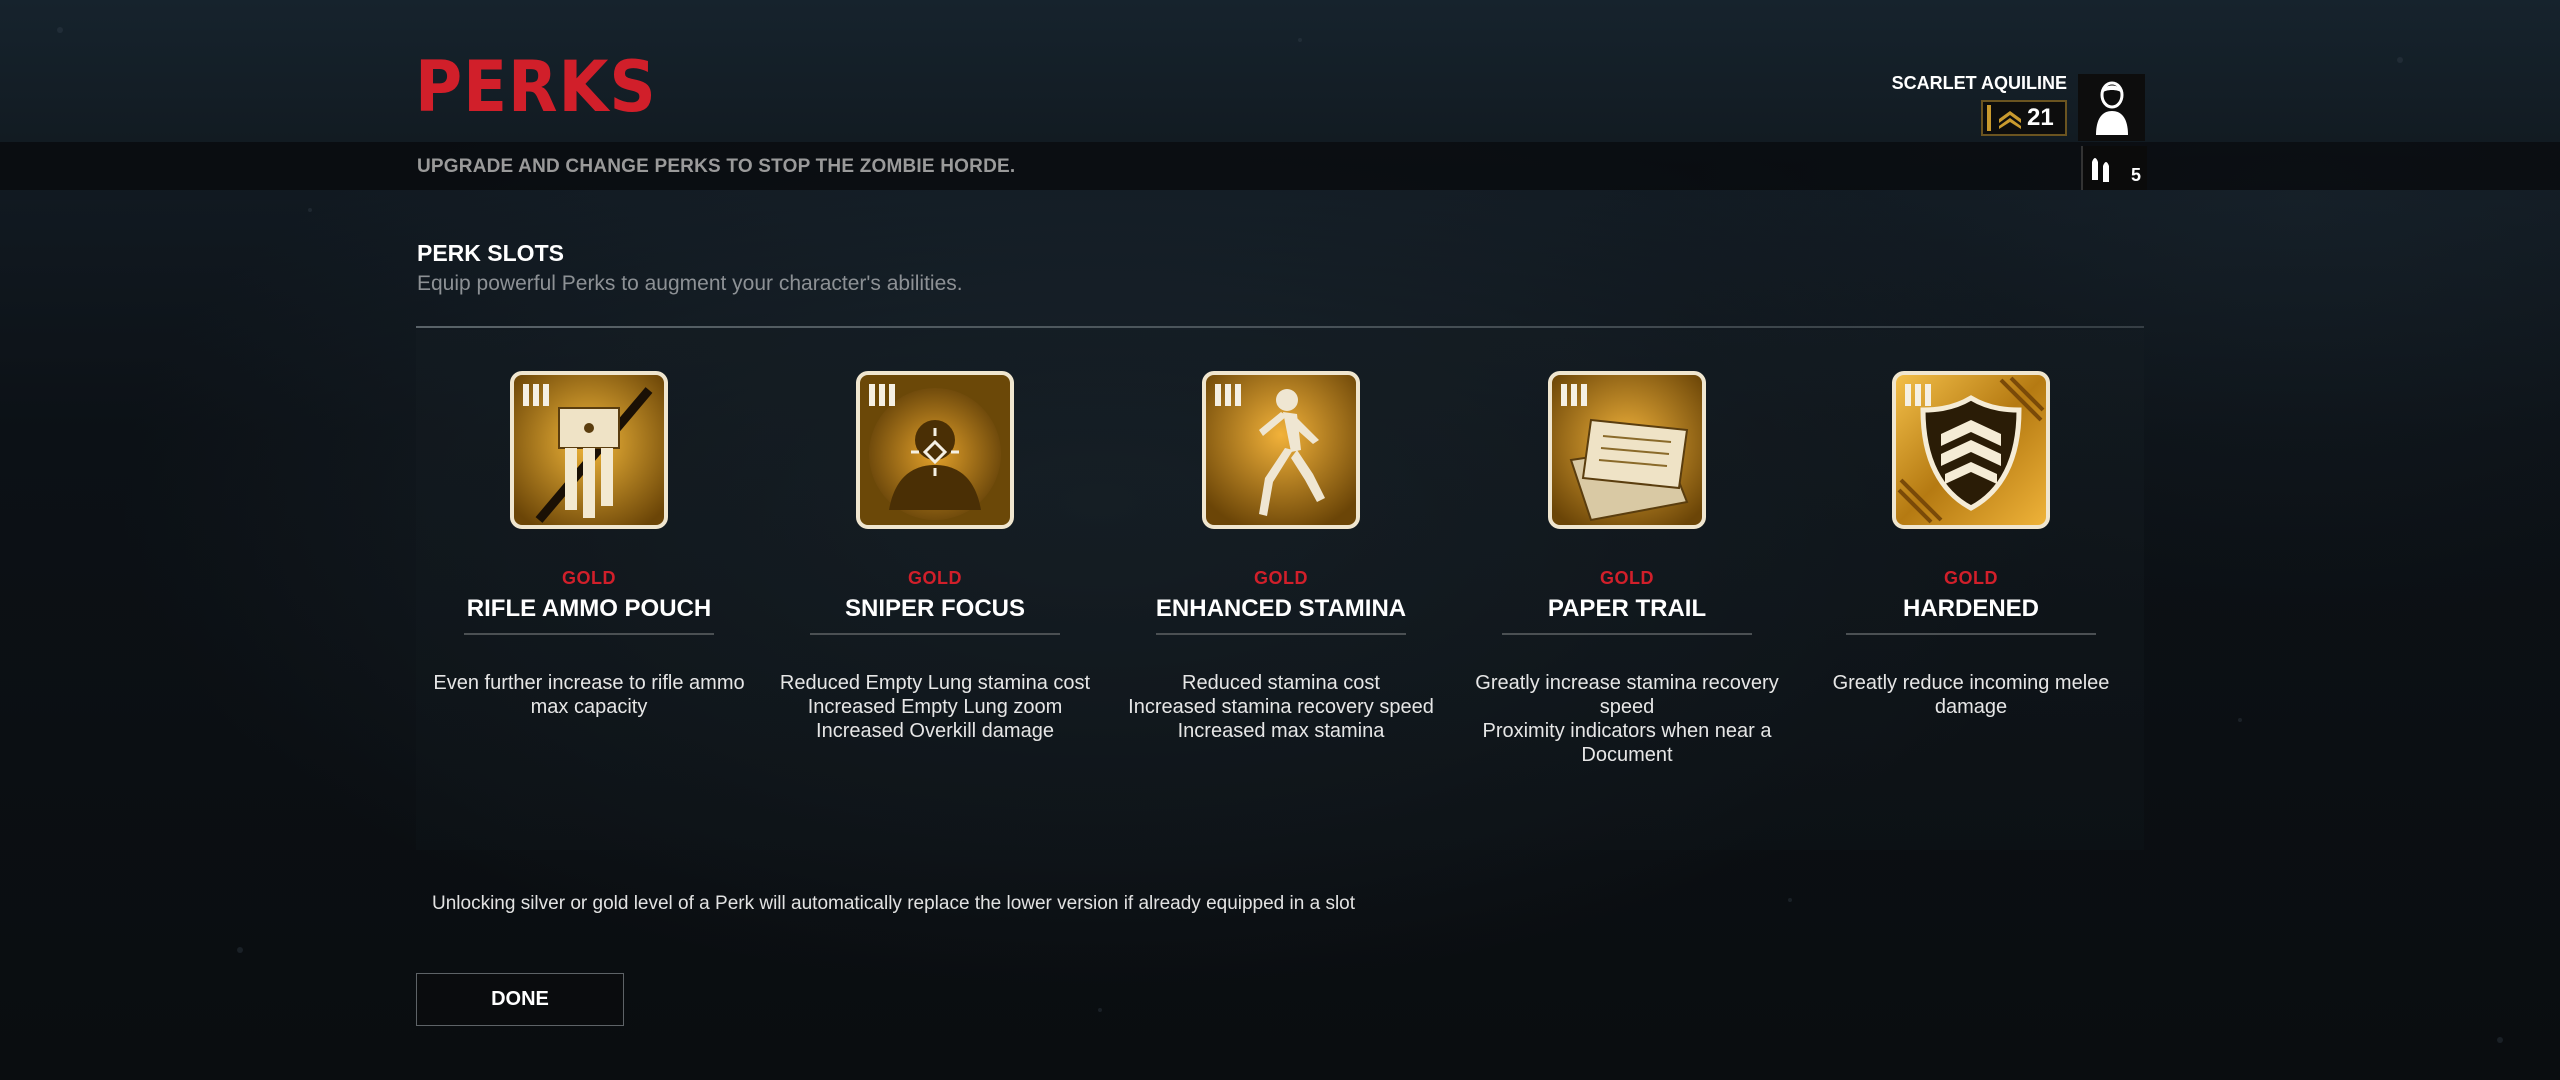 This screenshot has width=2560, height=1080. Describe the element at coordinates (935, 608) in the screenshot. I see `perk-name: SNIPER FOCUS` at that location.